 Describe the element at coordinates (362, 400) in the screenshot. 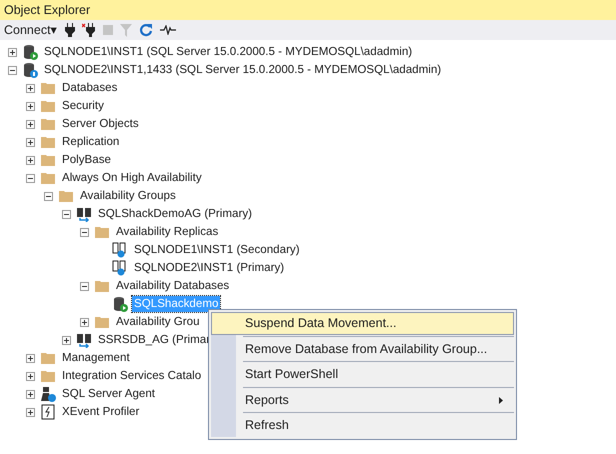

I see `menu-item: Reports` at that location.